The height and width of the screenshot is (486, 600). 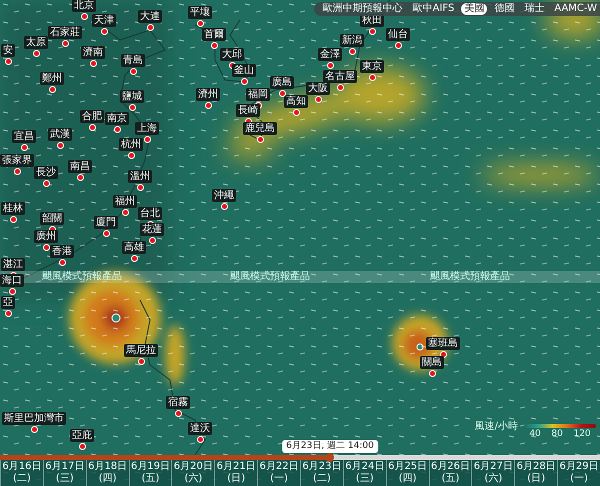 What do you see at coordinates (282, 82) in the screenshot?
I see `city-label: 廣島` at bounding box center [282, 82].